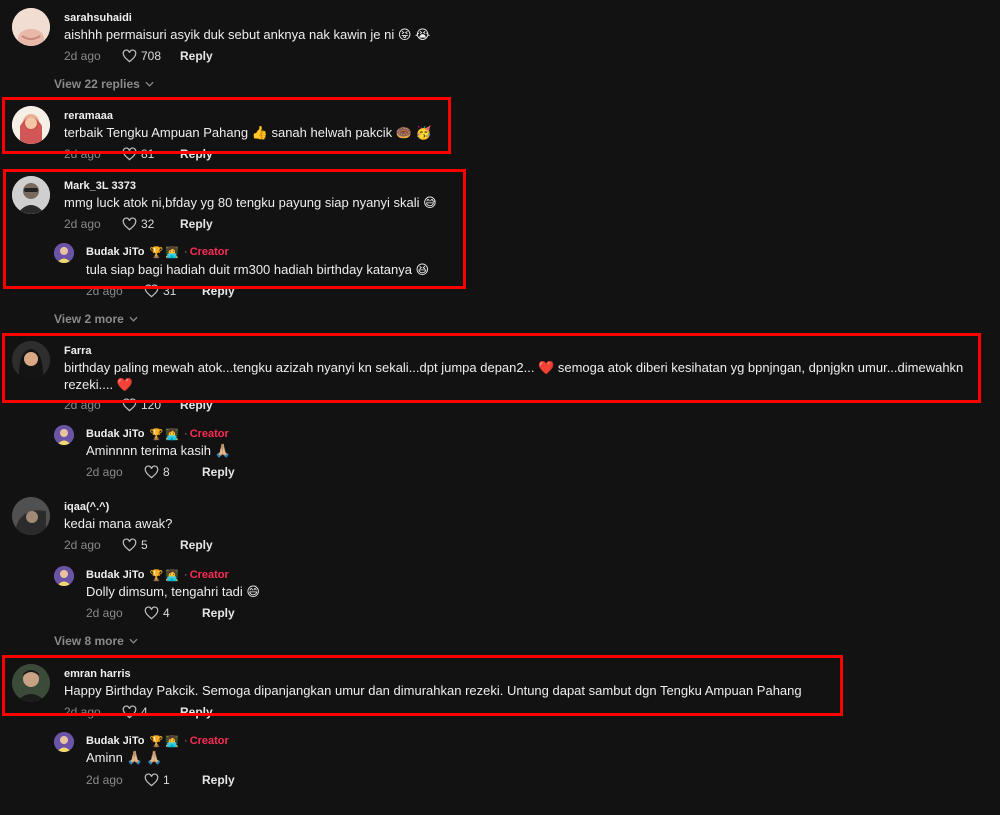 This screenshot has height=815, width=1000. I want to click on like-button: 32, so click(148, 224).